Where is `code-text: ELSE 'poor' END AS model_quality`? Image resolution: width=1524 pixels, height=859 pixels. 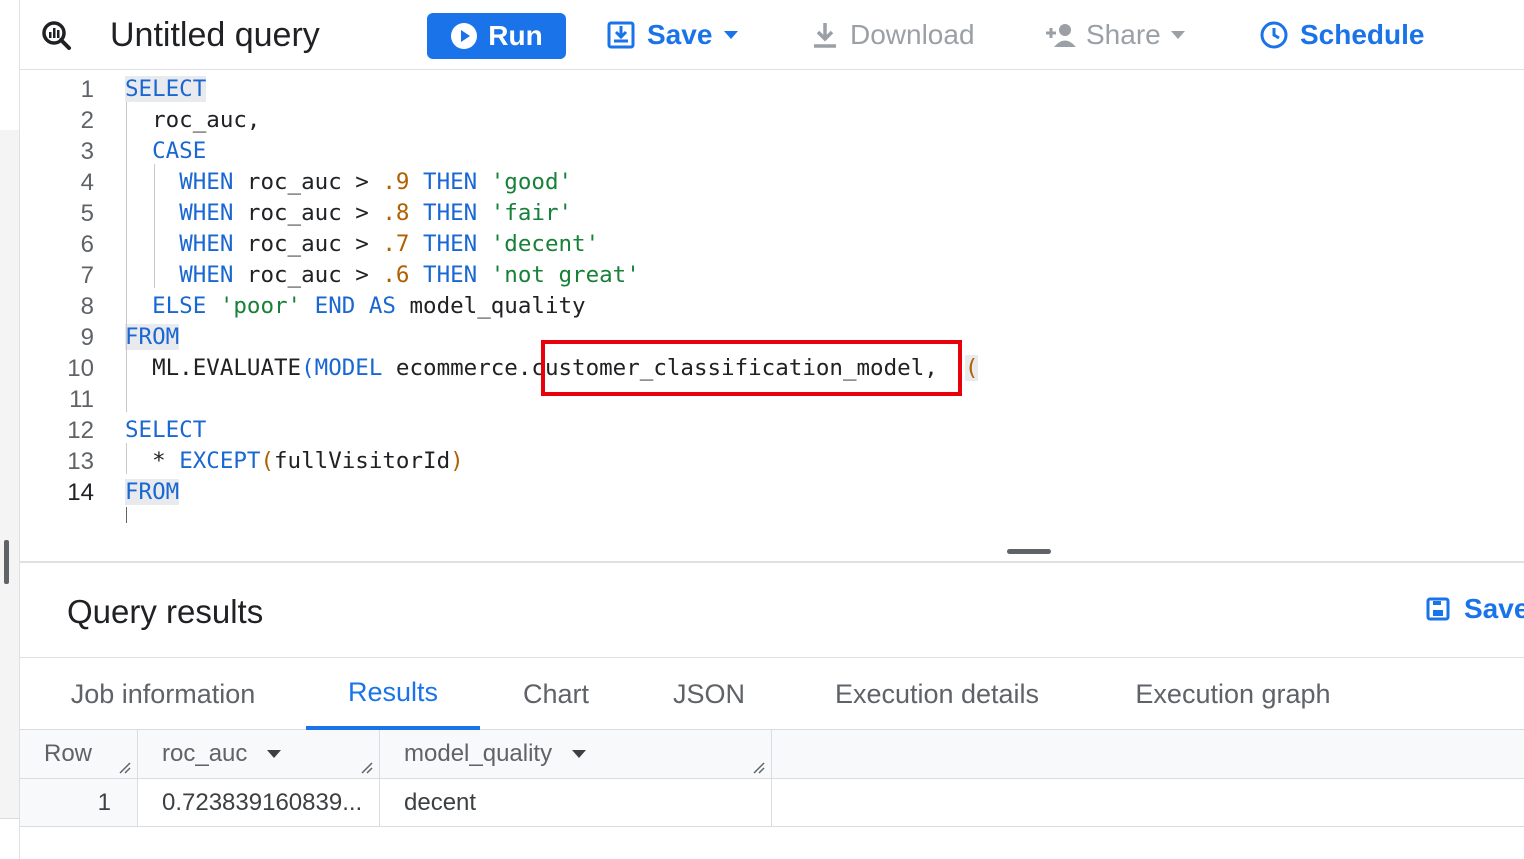 code-text: ELSE 'poor' END AS model_quality is located at coordinates (355, 306).